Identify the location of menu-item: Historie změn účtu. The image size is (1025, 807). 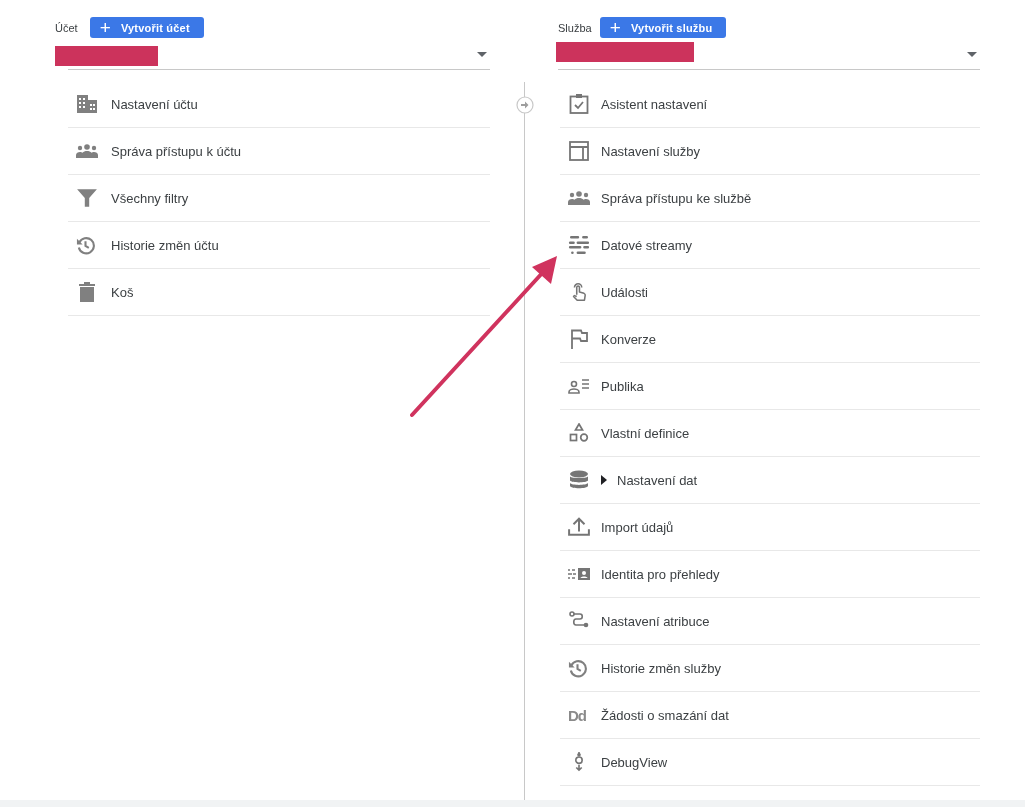
(279, 245).